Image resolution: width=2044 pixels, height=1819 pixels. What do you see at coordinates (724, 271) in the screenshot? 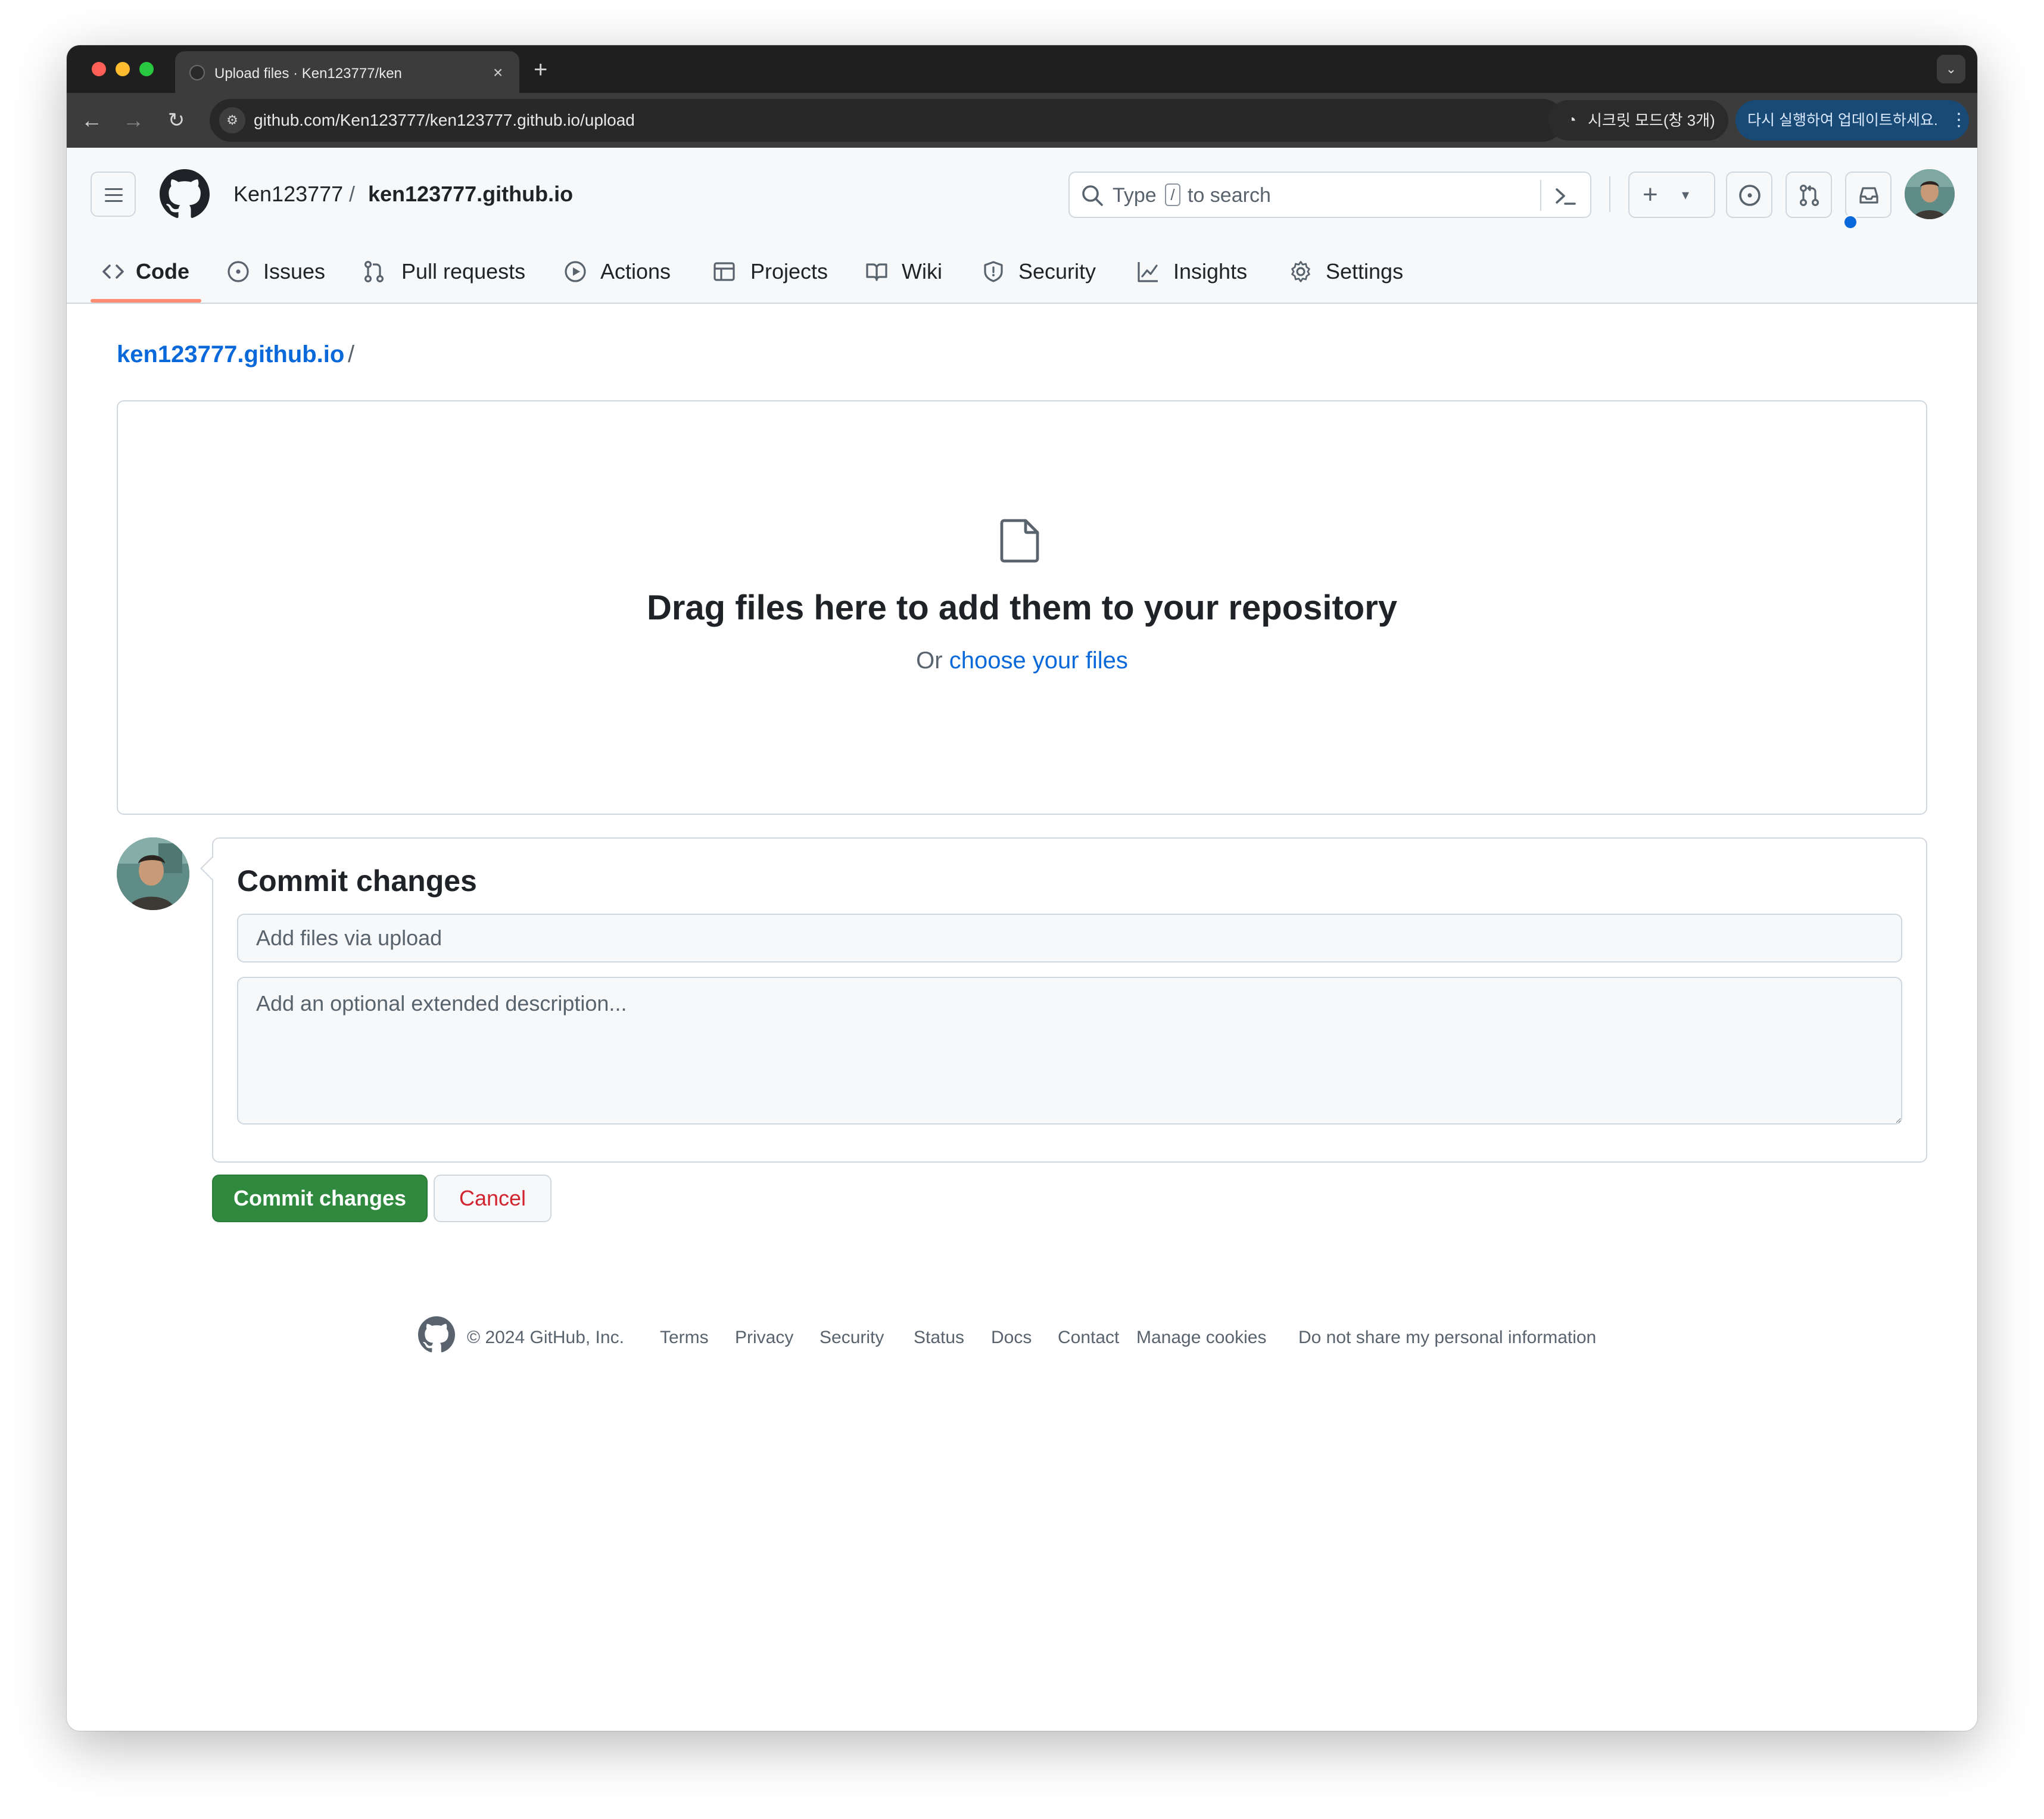
I see `table-icon` at bounding box center [724, 271].